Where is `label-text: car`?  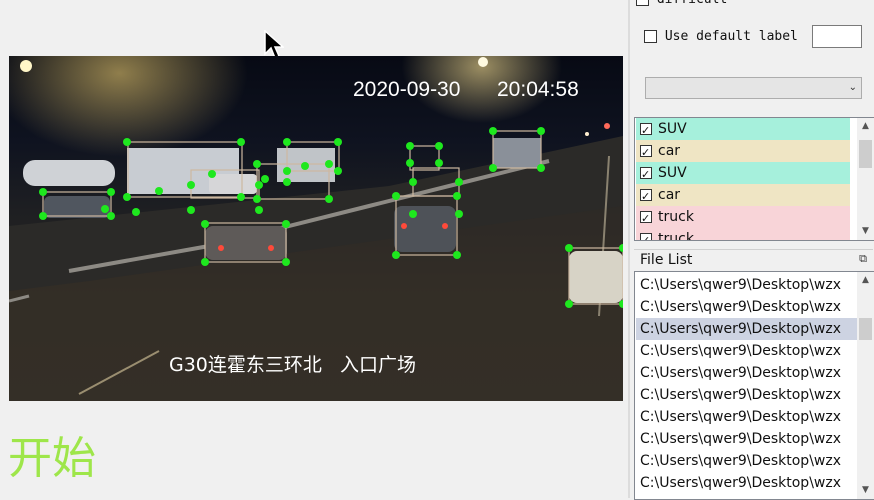 label-text: car is located at coordinates (669, 151).